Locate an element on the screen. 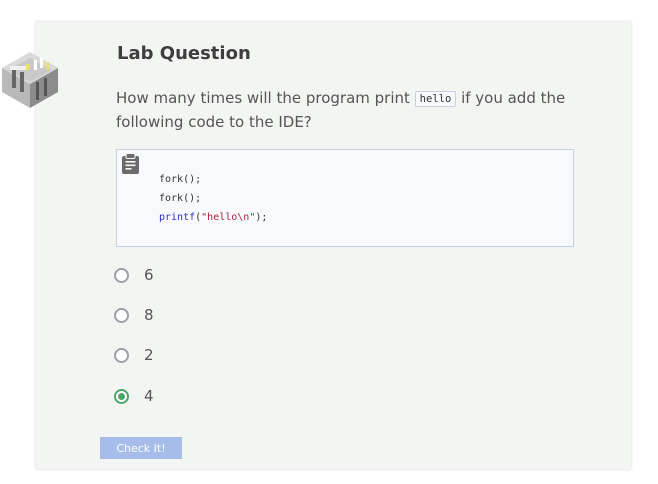 This screenshot has height=484, width=658. code-block: fork(); fork(); printf("hello\n"); is located at coordinates (345, 198).